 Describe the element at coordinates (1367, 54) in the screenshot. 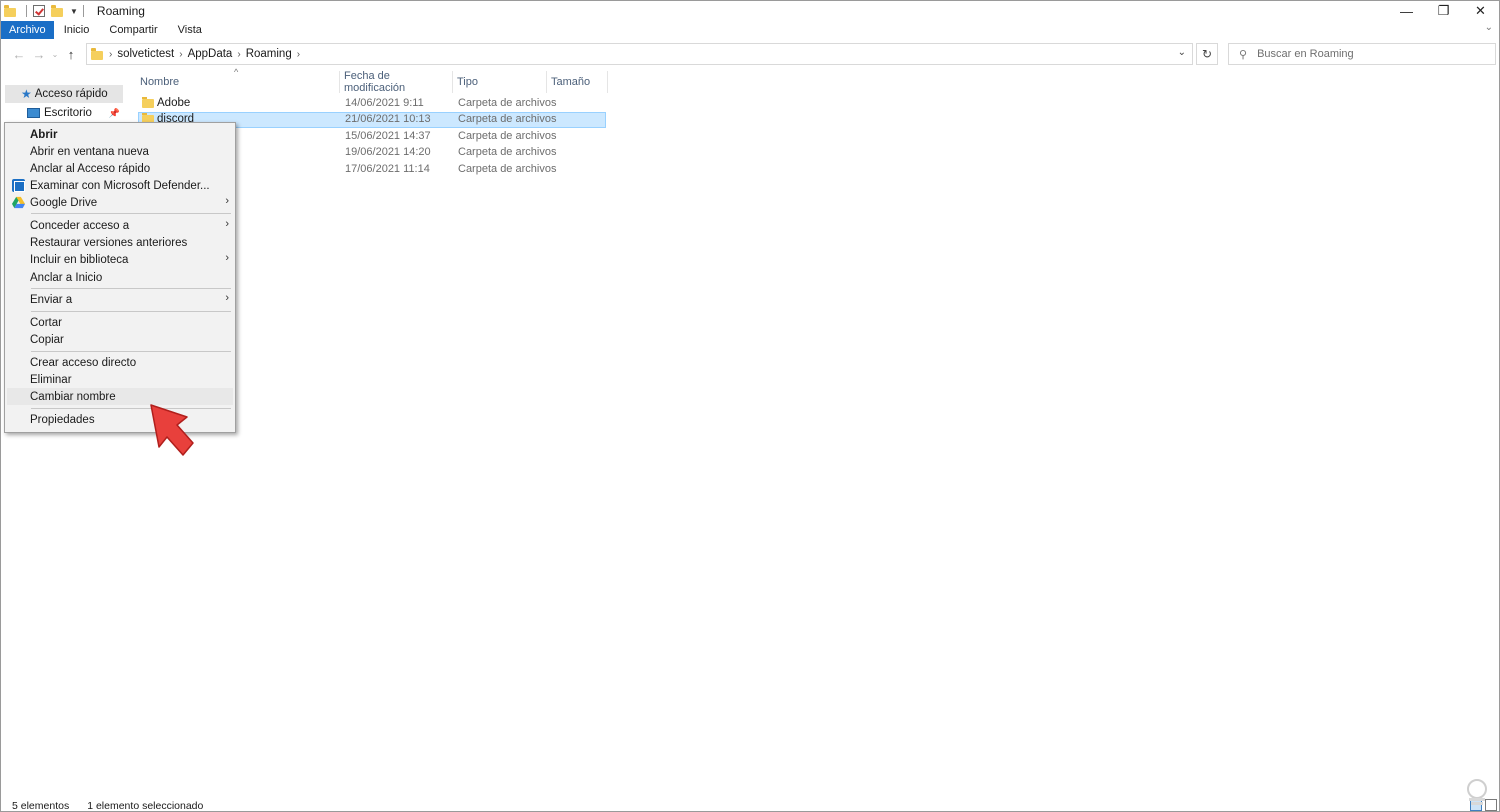

I see `search-input` at that location.